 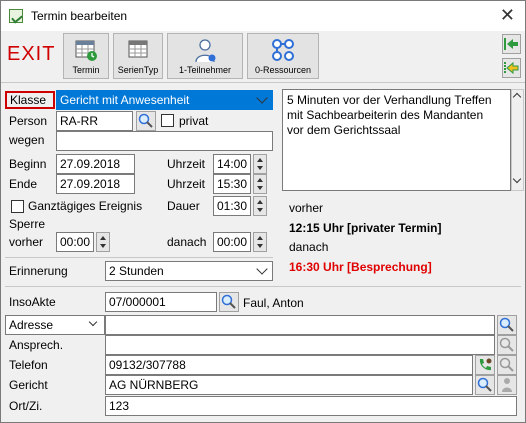 I want to click on insoakte-label: InsoAkte, so click(x=32, y=302).